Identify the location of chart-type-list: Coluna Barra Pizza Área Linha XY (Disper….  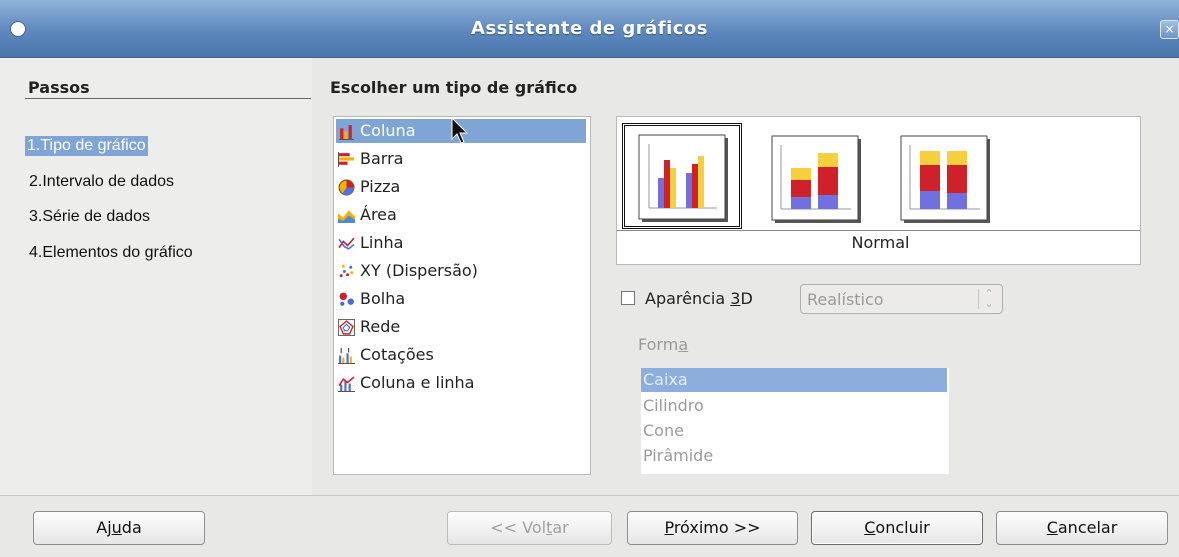
(462, 295).